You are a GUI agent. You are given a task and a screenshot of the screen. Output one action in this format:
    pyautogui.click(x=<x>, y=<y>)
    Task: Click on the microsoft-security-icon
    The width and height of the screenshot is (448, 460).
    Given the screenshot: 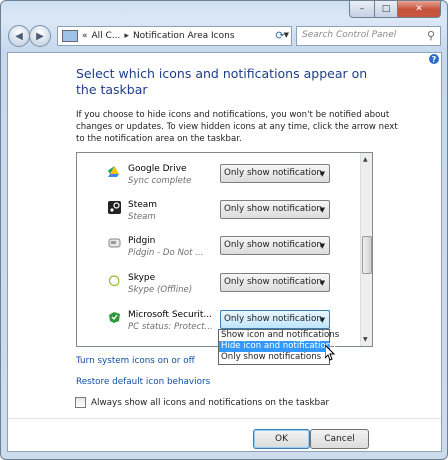 What is the action you would take?
    pyautogui.click(x=114, y=317)
    